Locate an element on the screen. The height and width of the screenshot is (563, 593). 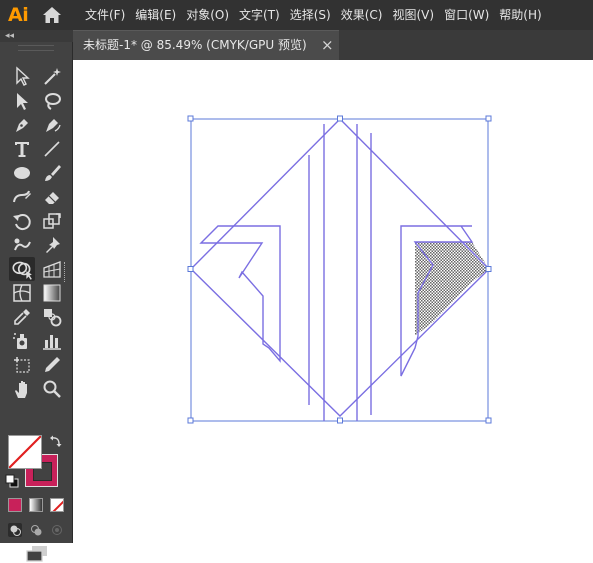
ellipse-tool-icon is located at coordinates (22, 173).